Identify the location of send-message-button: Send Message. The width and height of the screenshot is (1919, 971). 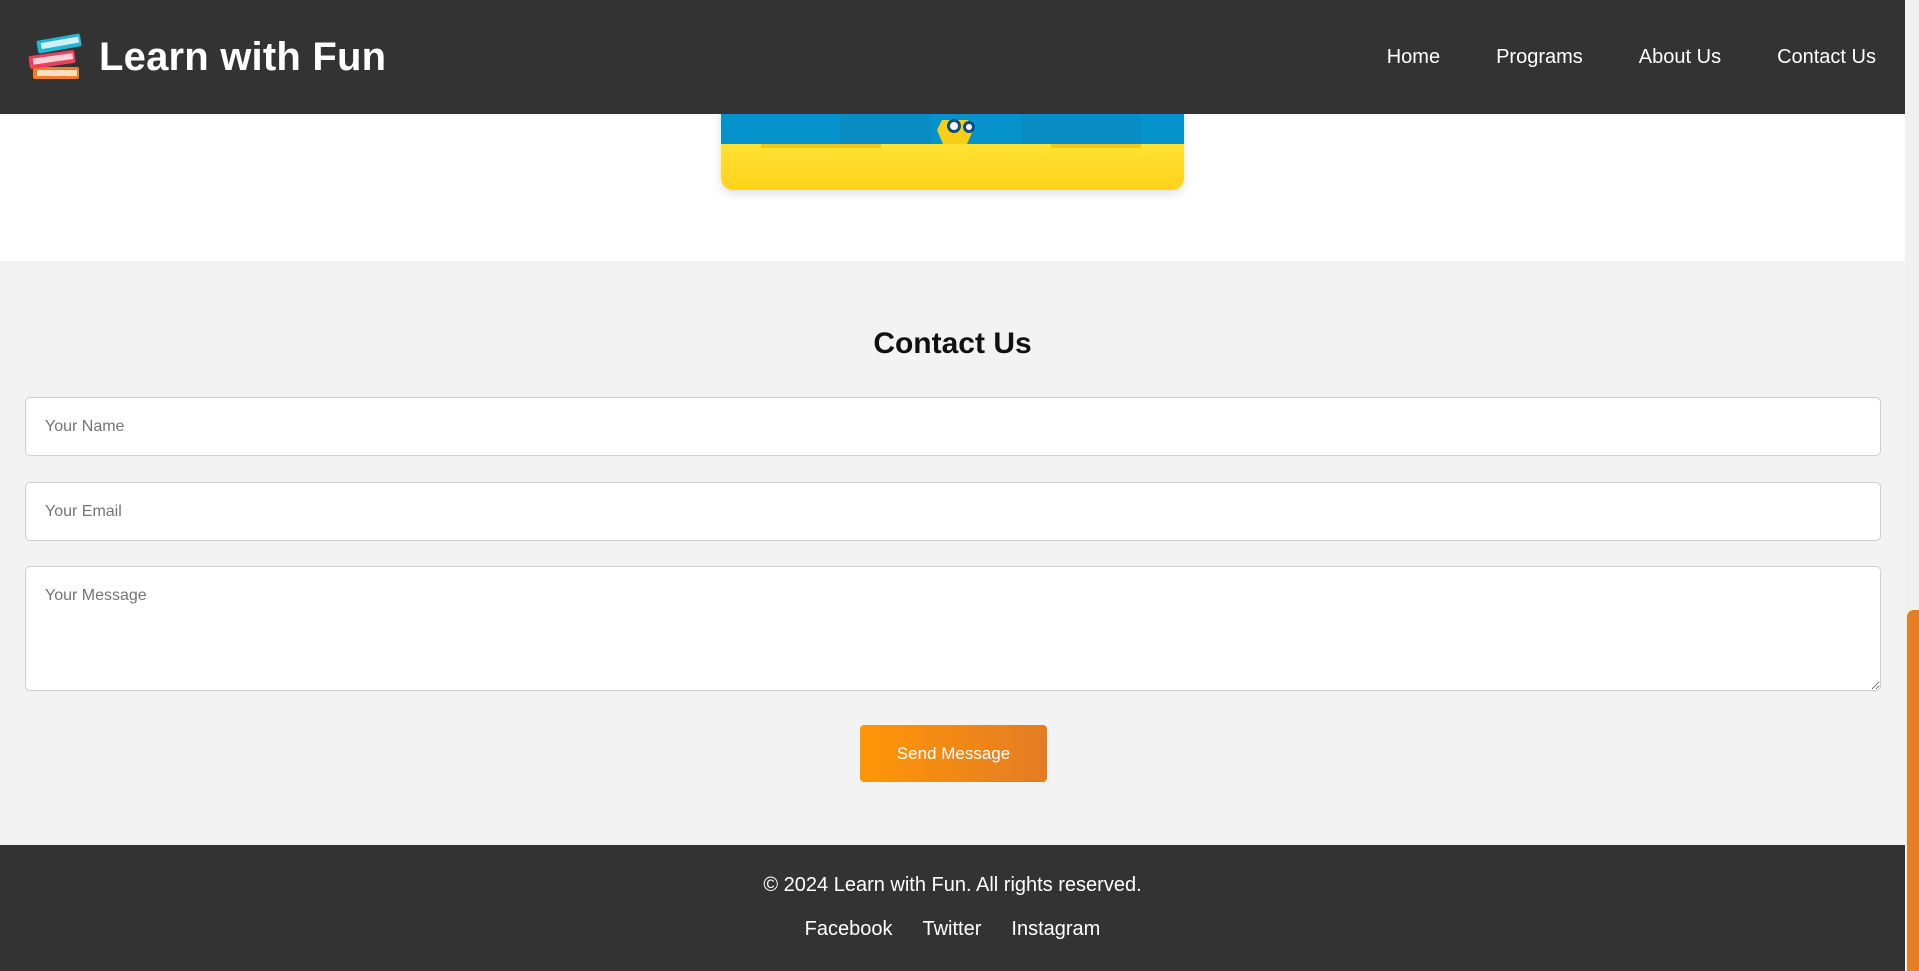
(953, 753).